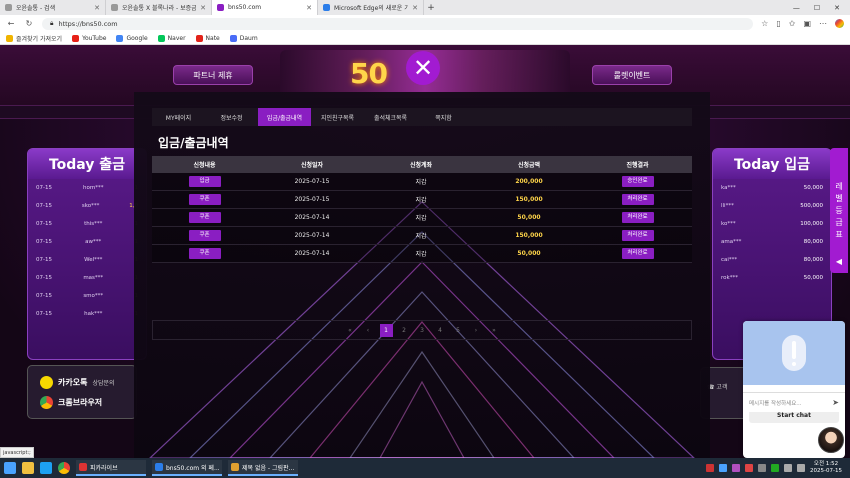 The image size is (850, 478). Describe the element at coordinates (749, 468) in the screenshot. I see `mic-icon` at that location.